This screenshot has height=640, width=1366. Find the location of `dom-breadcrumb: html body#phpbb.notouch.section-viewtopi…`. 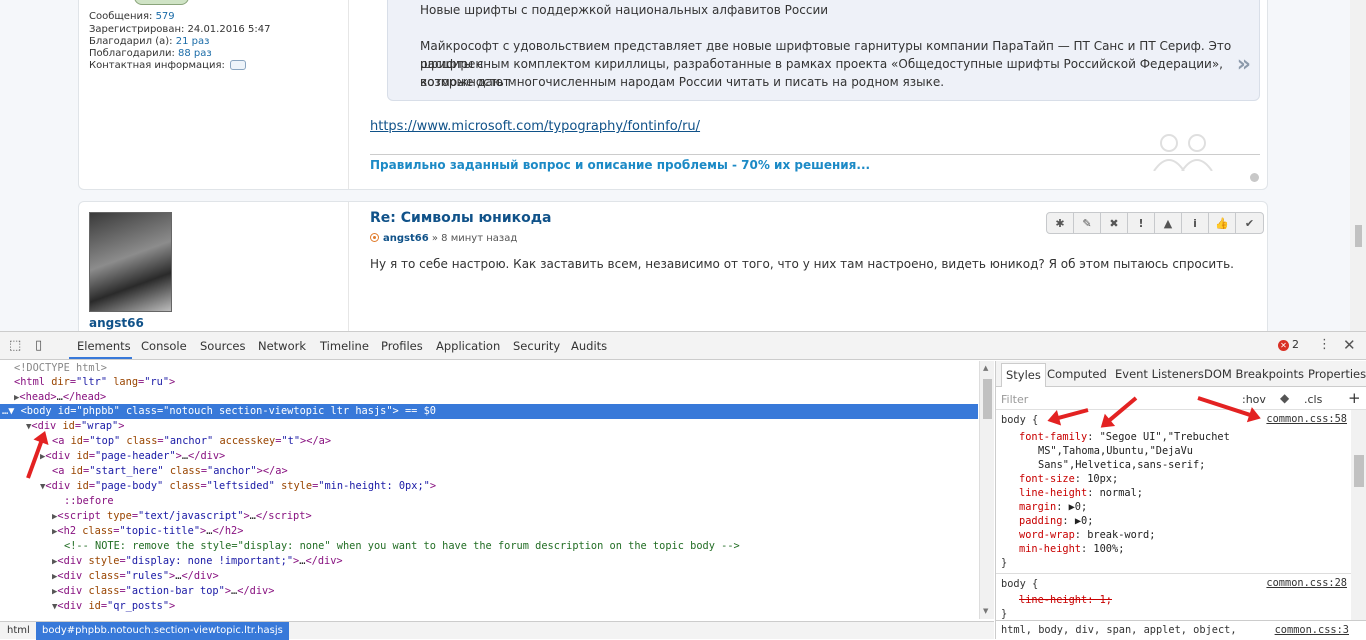

dom-breadcrumb: html body#phpbb.notouch.section-viewtopi… is located at coordinates (497, 630).